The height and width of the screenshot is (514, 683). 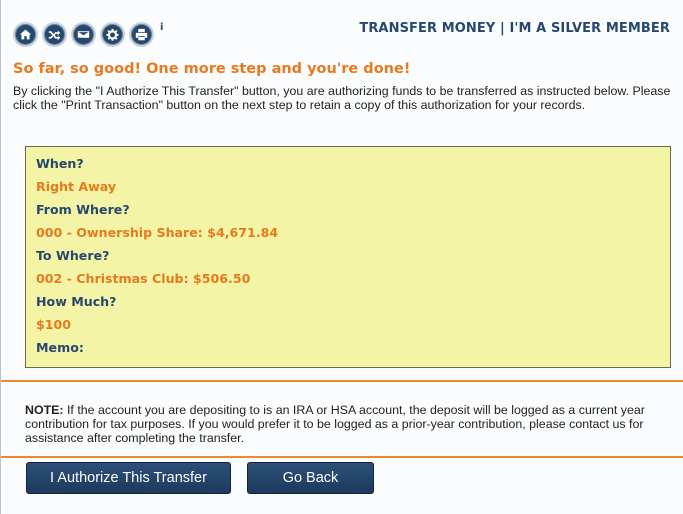 I want to click on go-back-button: Go Back, so click(x=310, y=478).